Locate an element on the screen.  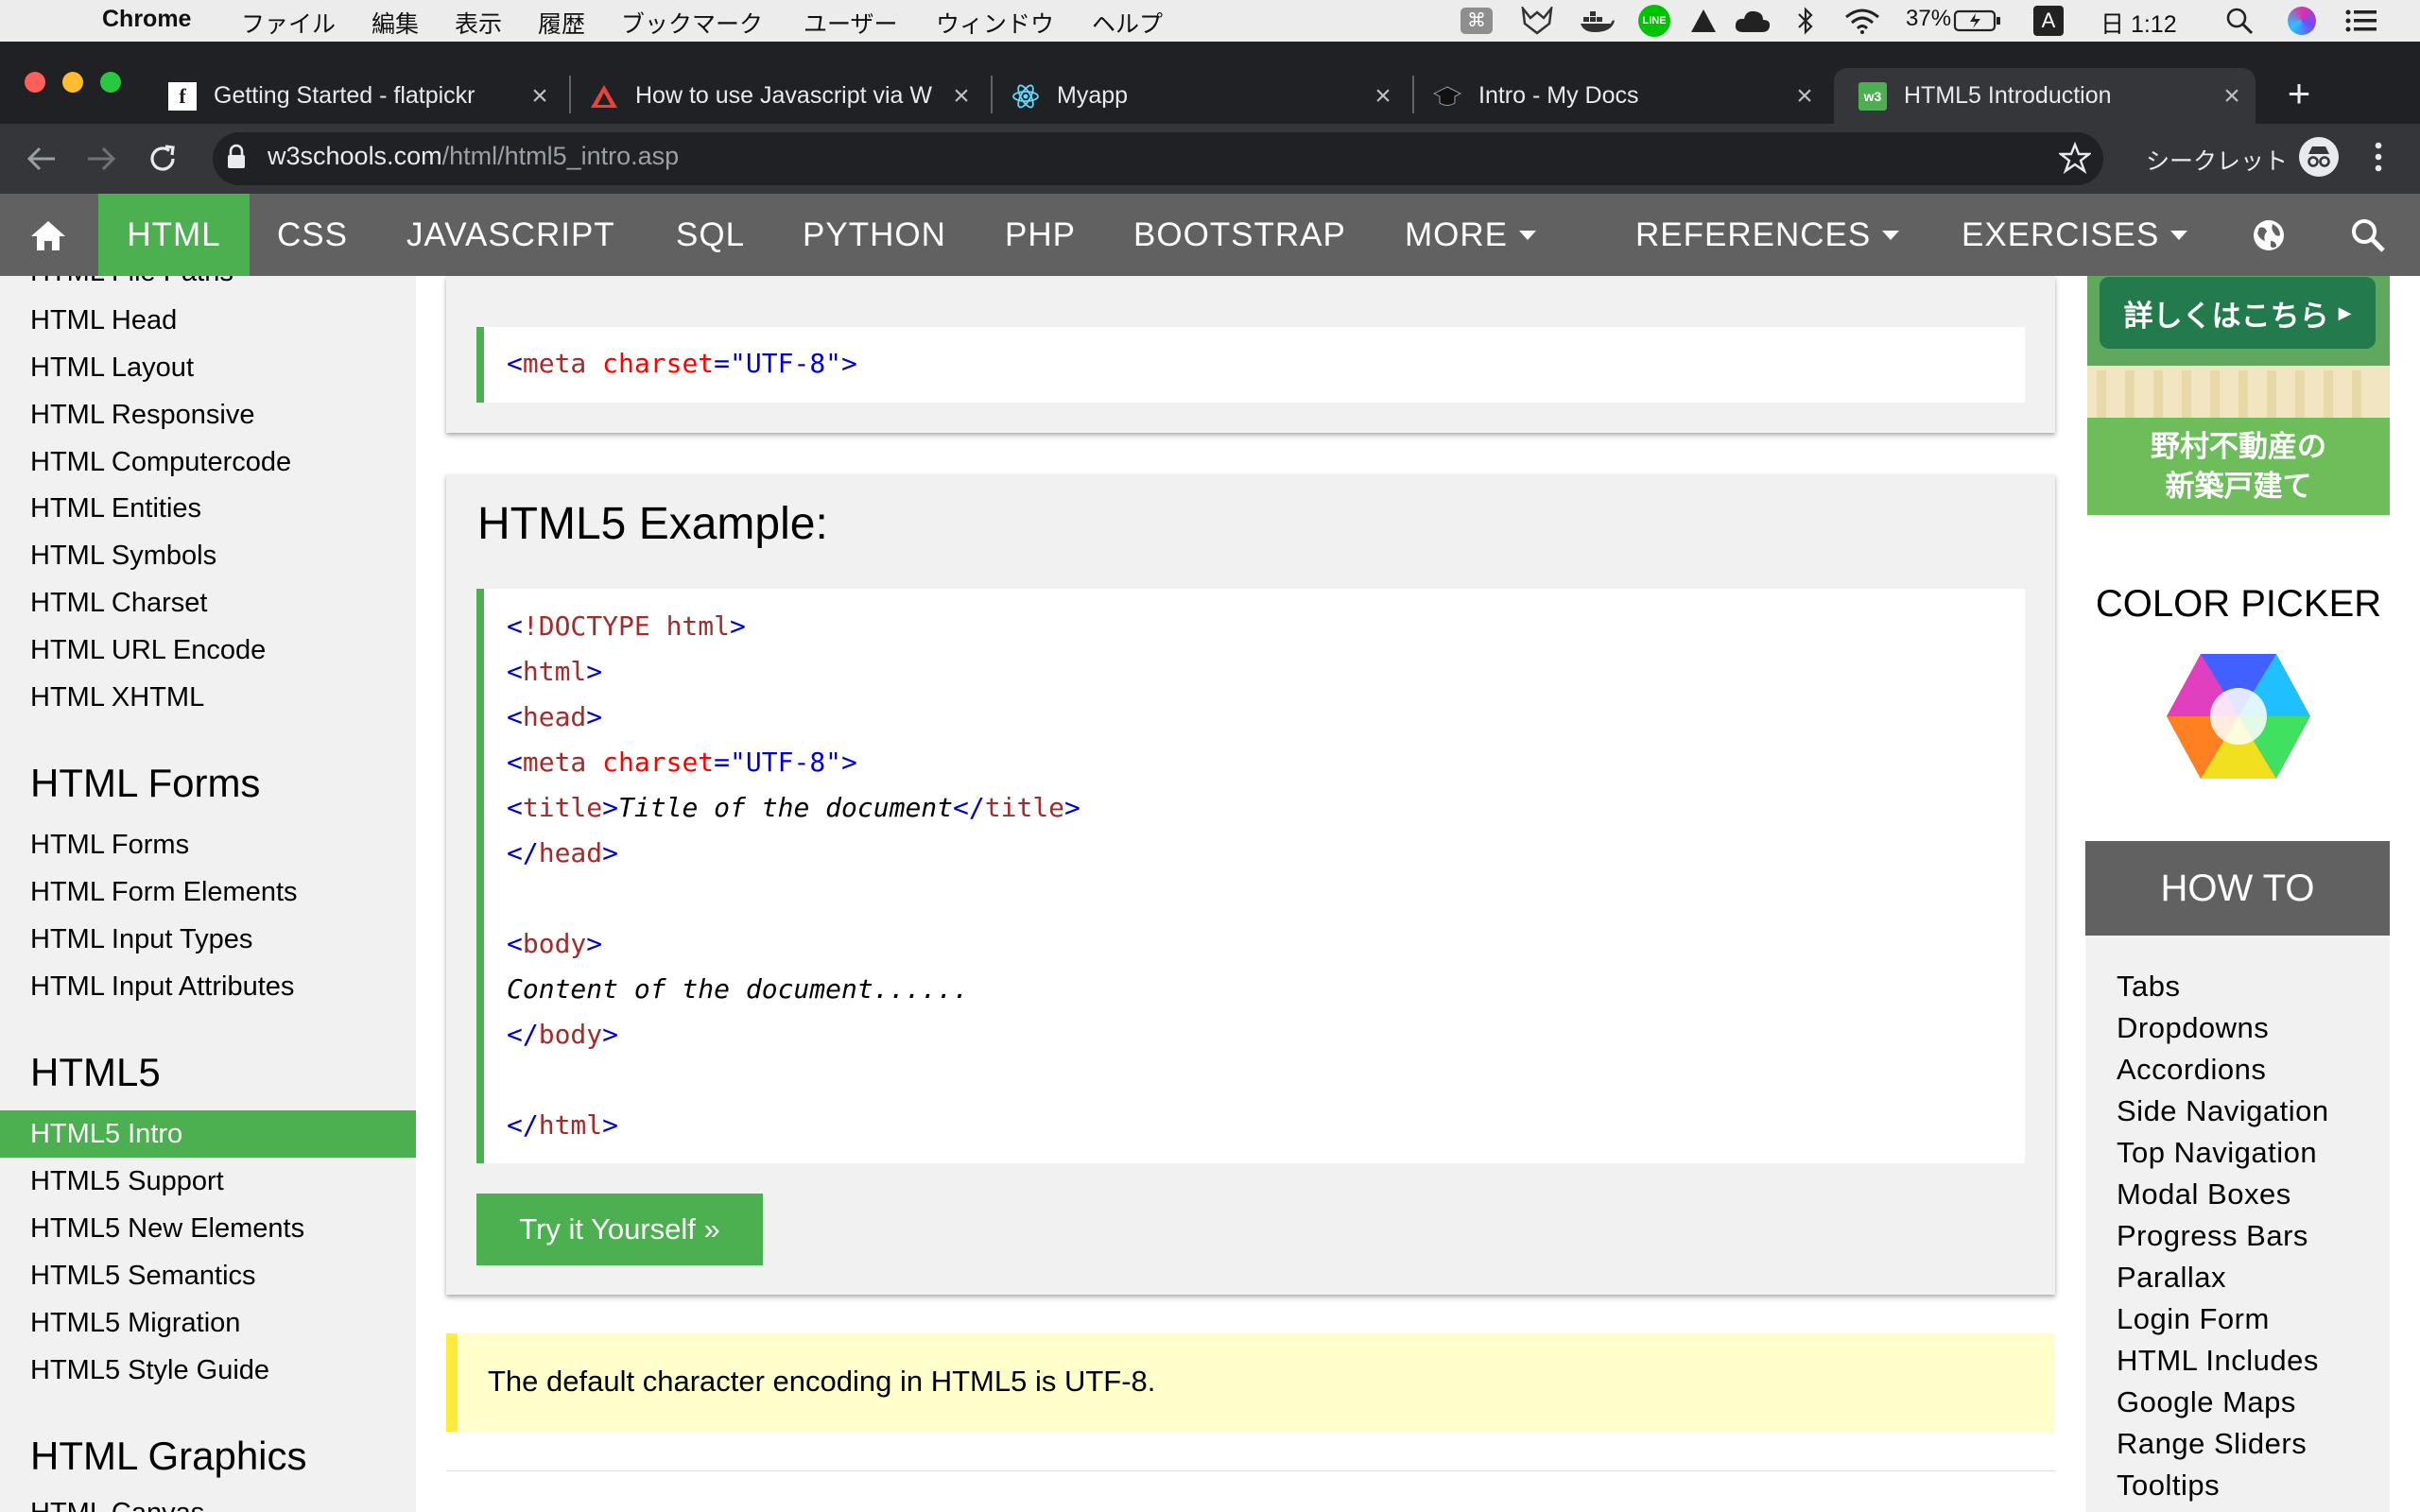
sidebar-item-canvas: HTML Canvas is located at coordinates (117, 1505).